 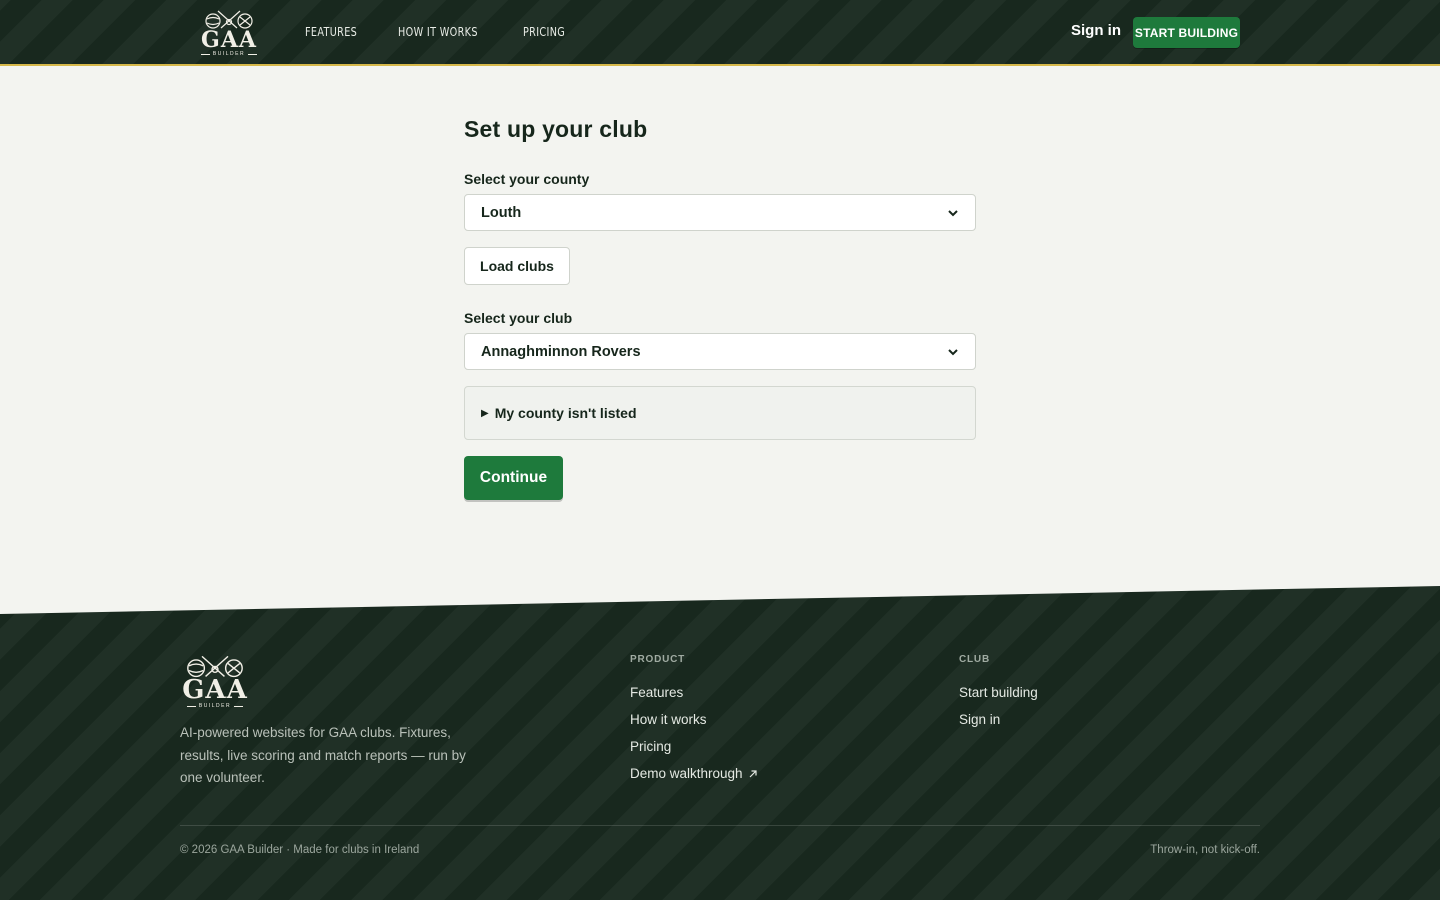 What do you see at coordinates (998, 720) in the screenshot?
I see `footer-link-sign-in: Sign in` at bounding box center [998, 720].